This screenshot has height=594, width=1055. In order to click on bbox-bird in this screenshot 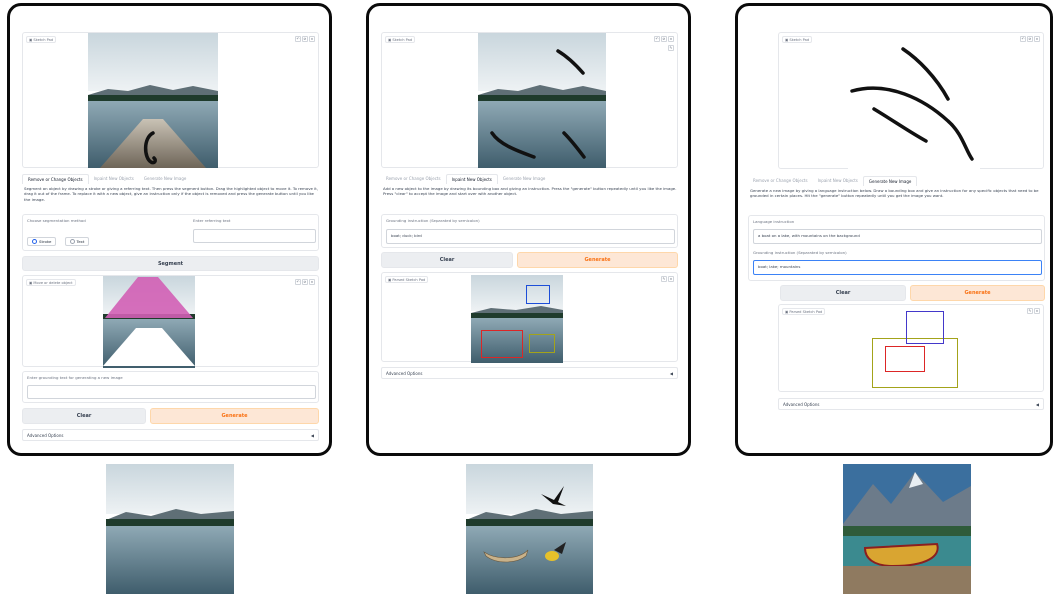, I will do `click(538, 294)`.